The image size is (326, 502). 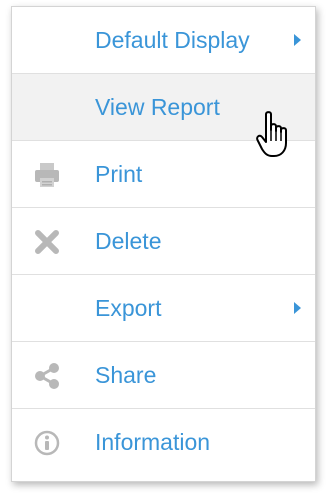 I want to click on printer-icon, so click(x=47, y=175).